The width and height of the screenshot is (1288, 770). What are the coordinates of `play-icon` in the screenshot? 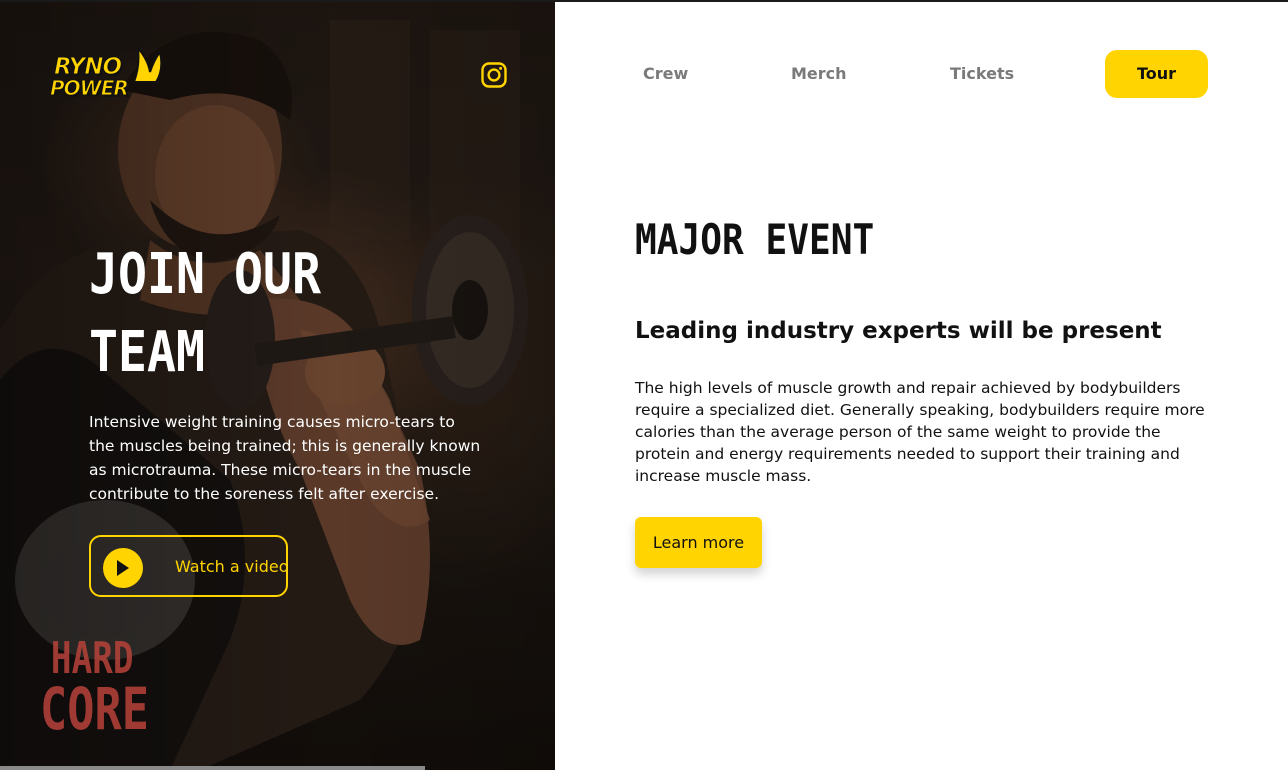 It's located at (123, 568).